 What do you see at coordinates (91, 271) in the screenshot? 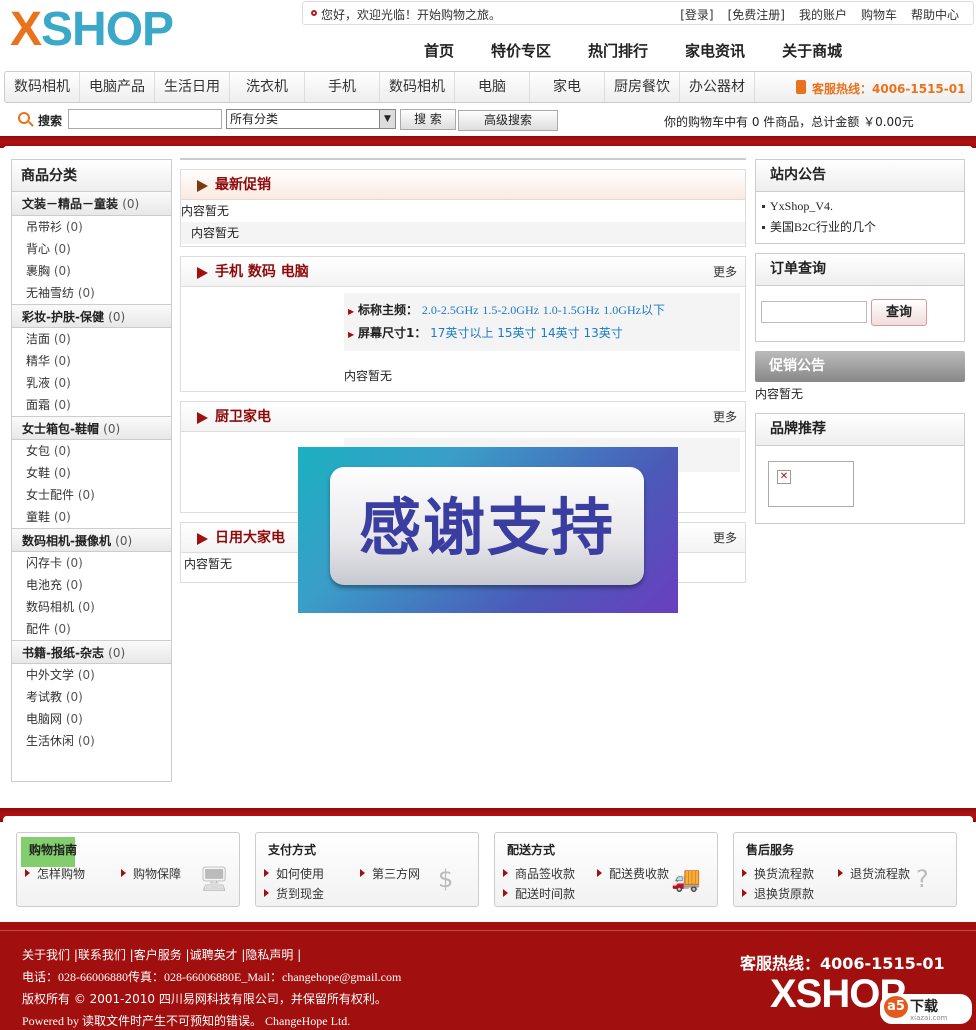
I see `category-link: 裹胸 (0)` at bounding box center [91, 271].